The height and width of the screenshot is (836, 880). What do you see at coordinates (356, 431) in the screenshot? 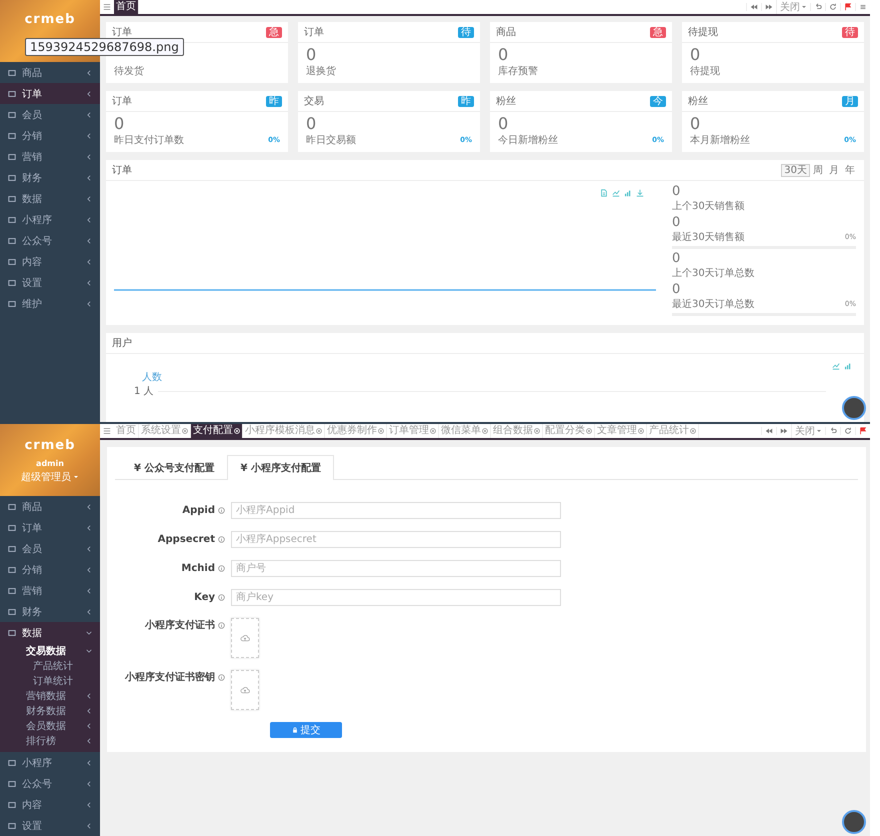
I see `page-tab: 优惠券制作` at bounding box center [356, 431].